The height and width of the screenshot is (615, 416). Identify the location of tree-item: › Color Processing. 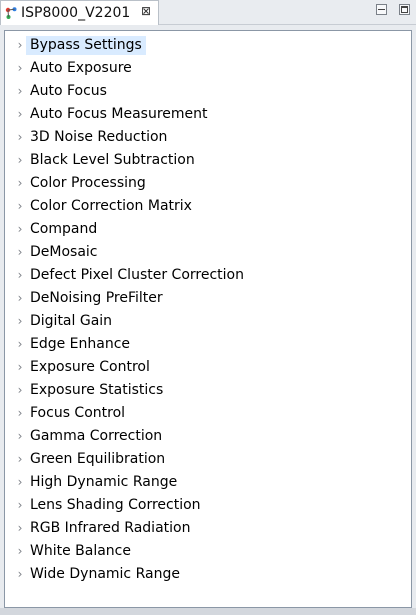
(208, 183).